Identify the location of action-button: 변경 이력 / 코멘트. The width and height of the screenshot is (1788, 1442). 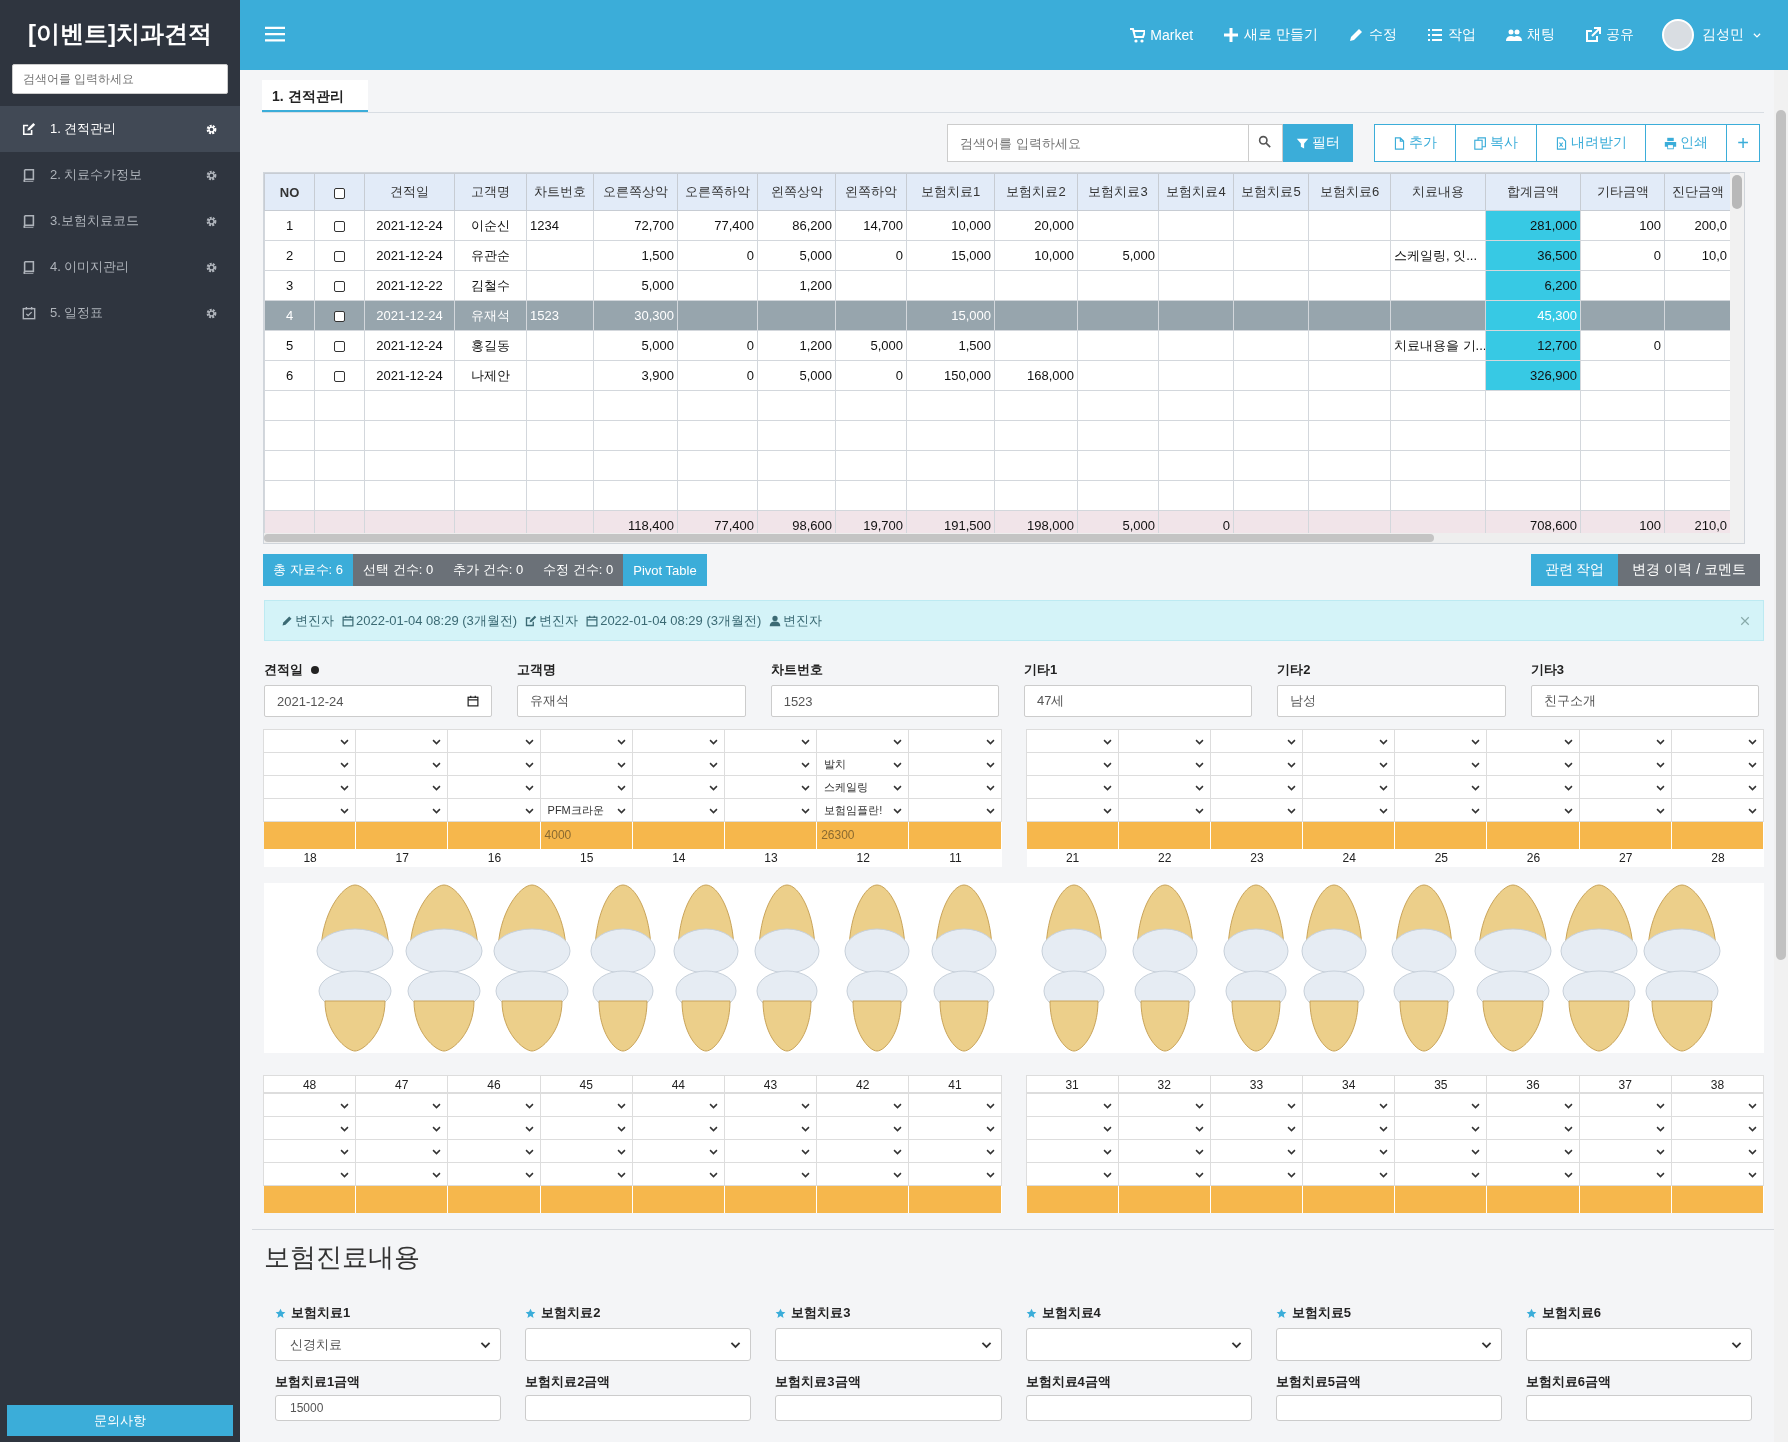
(1689, 570).